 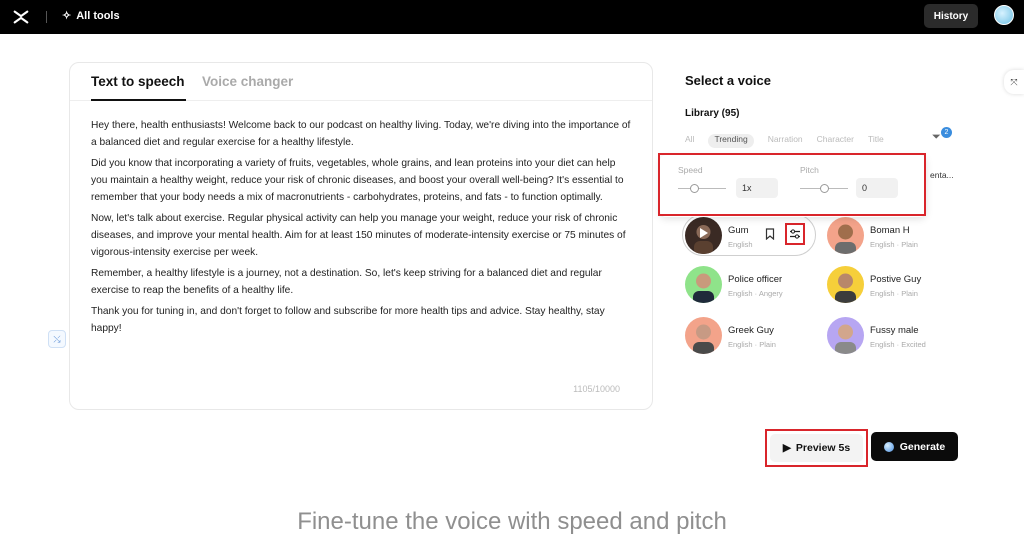 I want to click on filter-all: All, so click(x=689, y=141).